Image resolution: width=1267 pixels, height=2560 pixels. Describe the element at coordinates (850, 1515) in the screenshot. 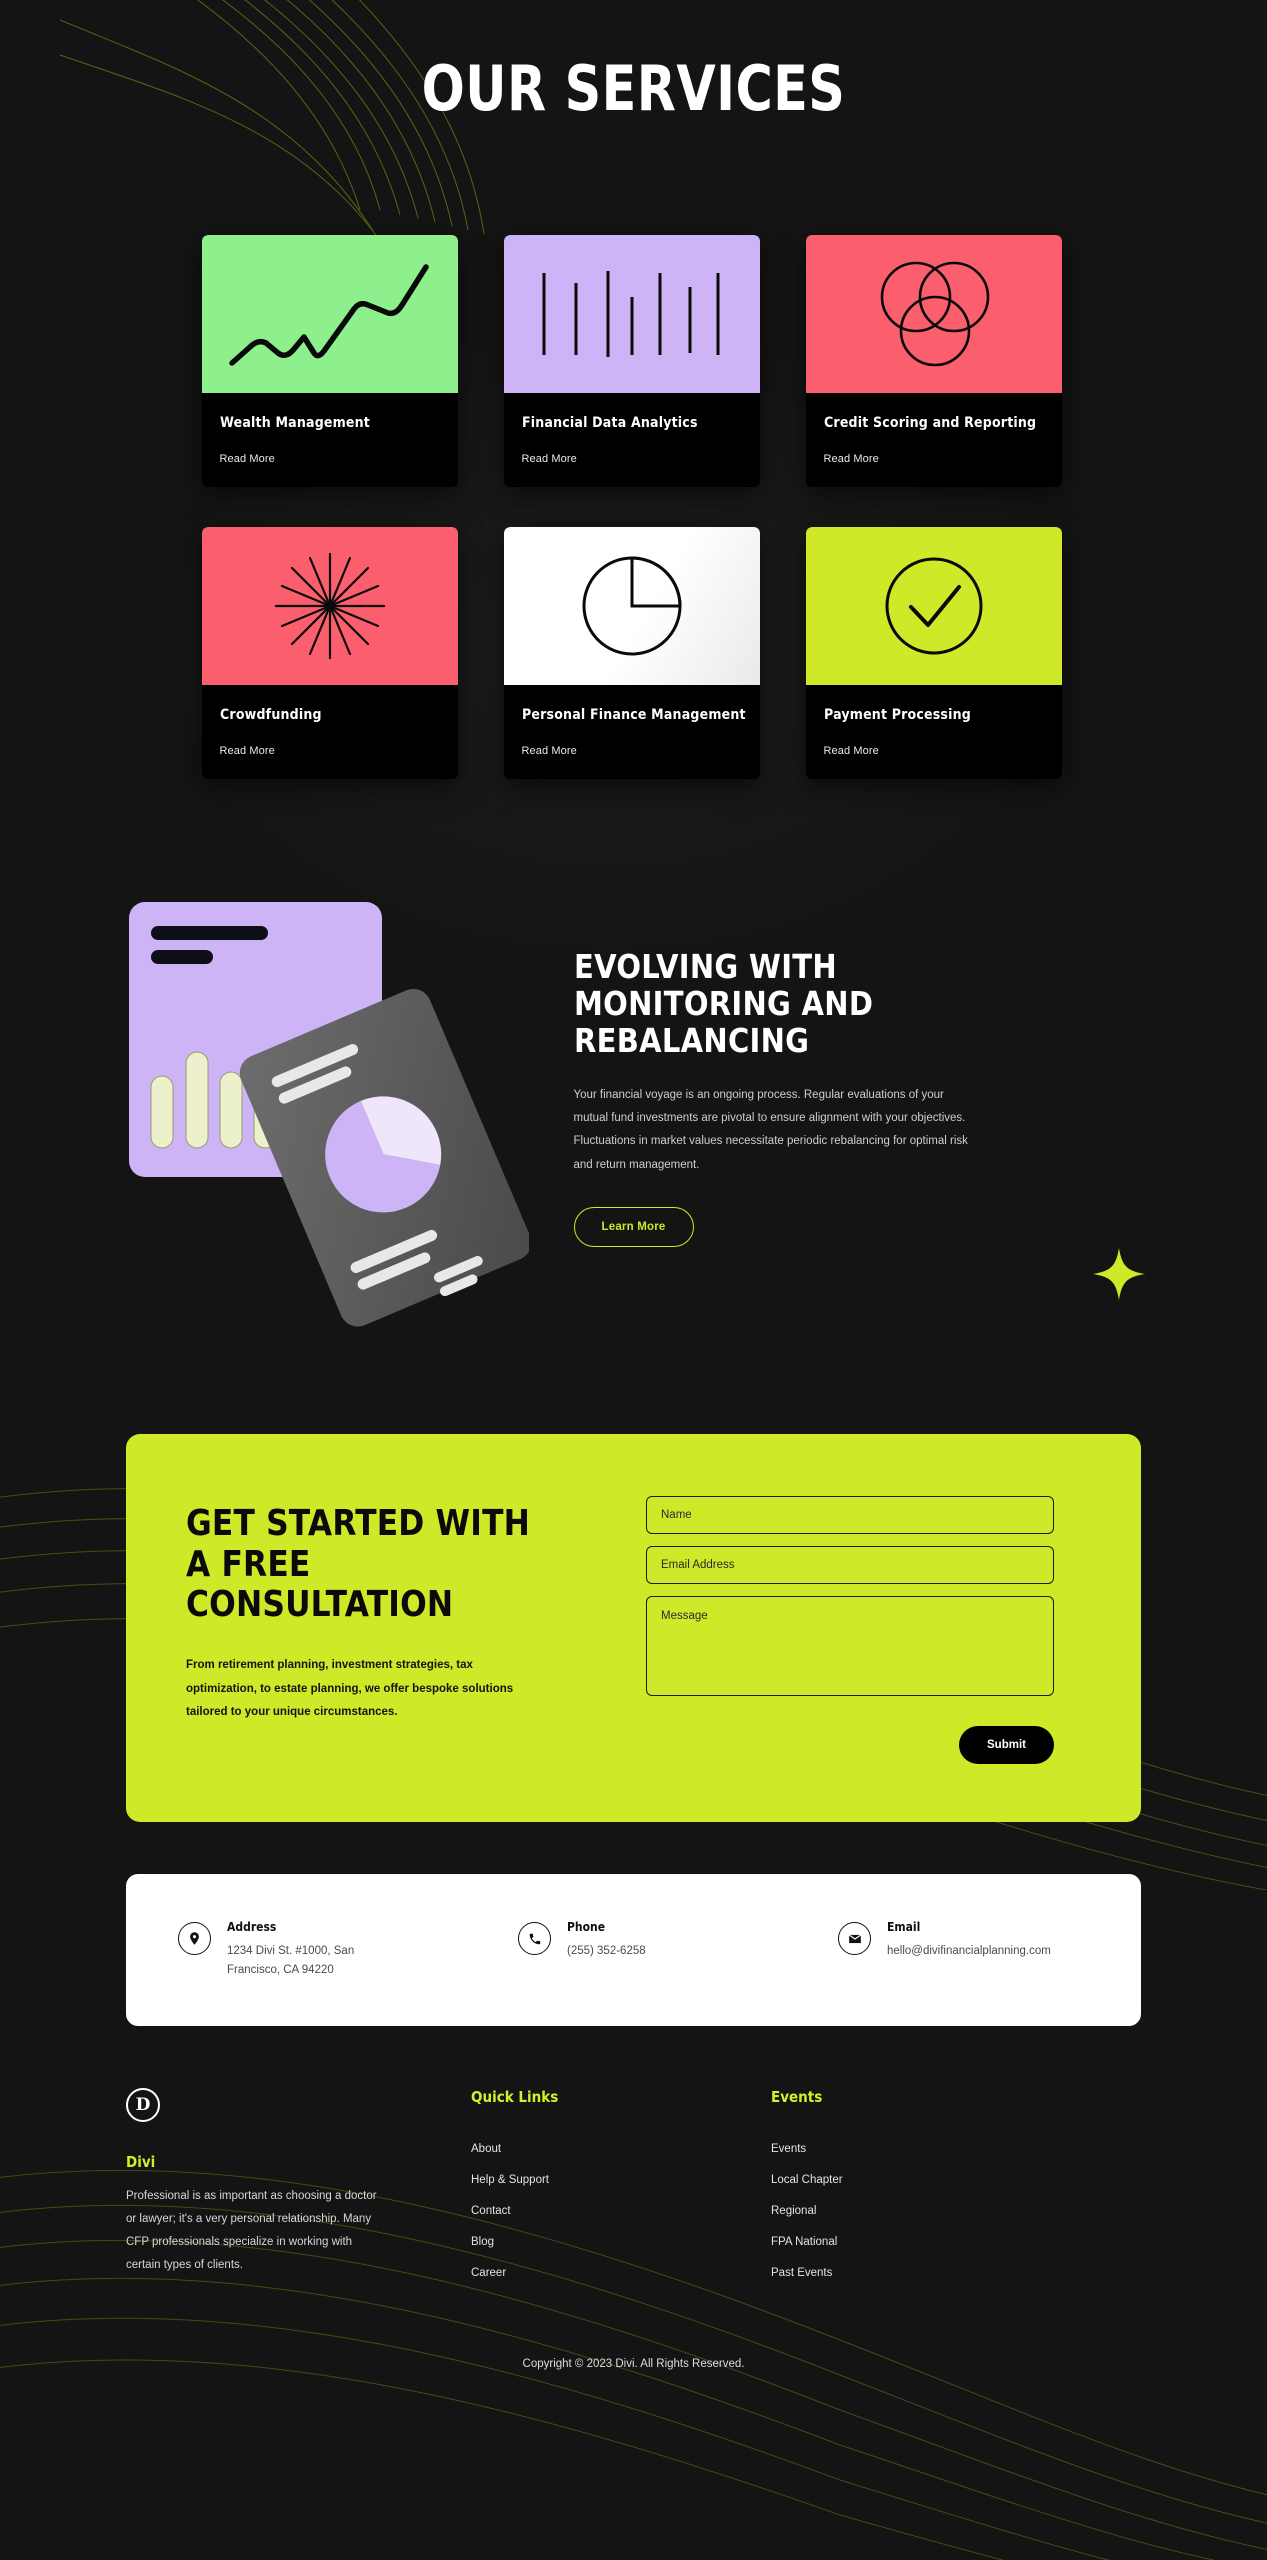

I see `name-input` at that location.